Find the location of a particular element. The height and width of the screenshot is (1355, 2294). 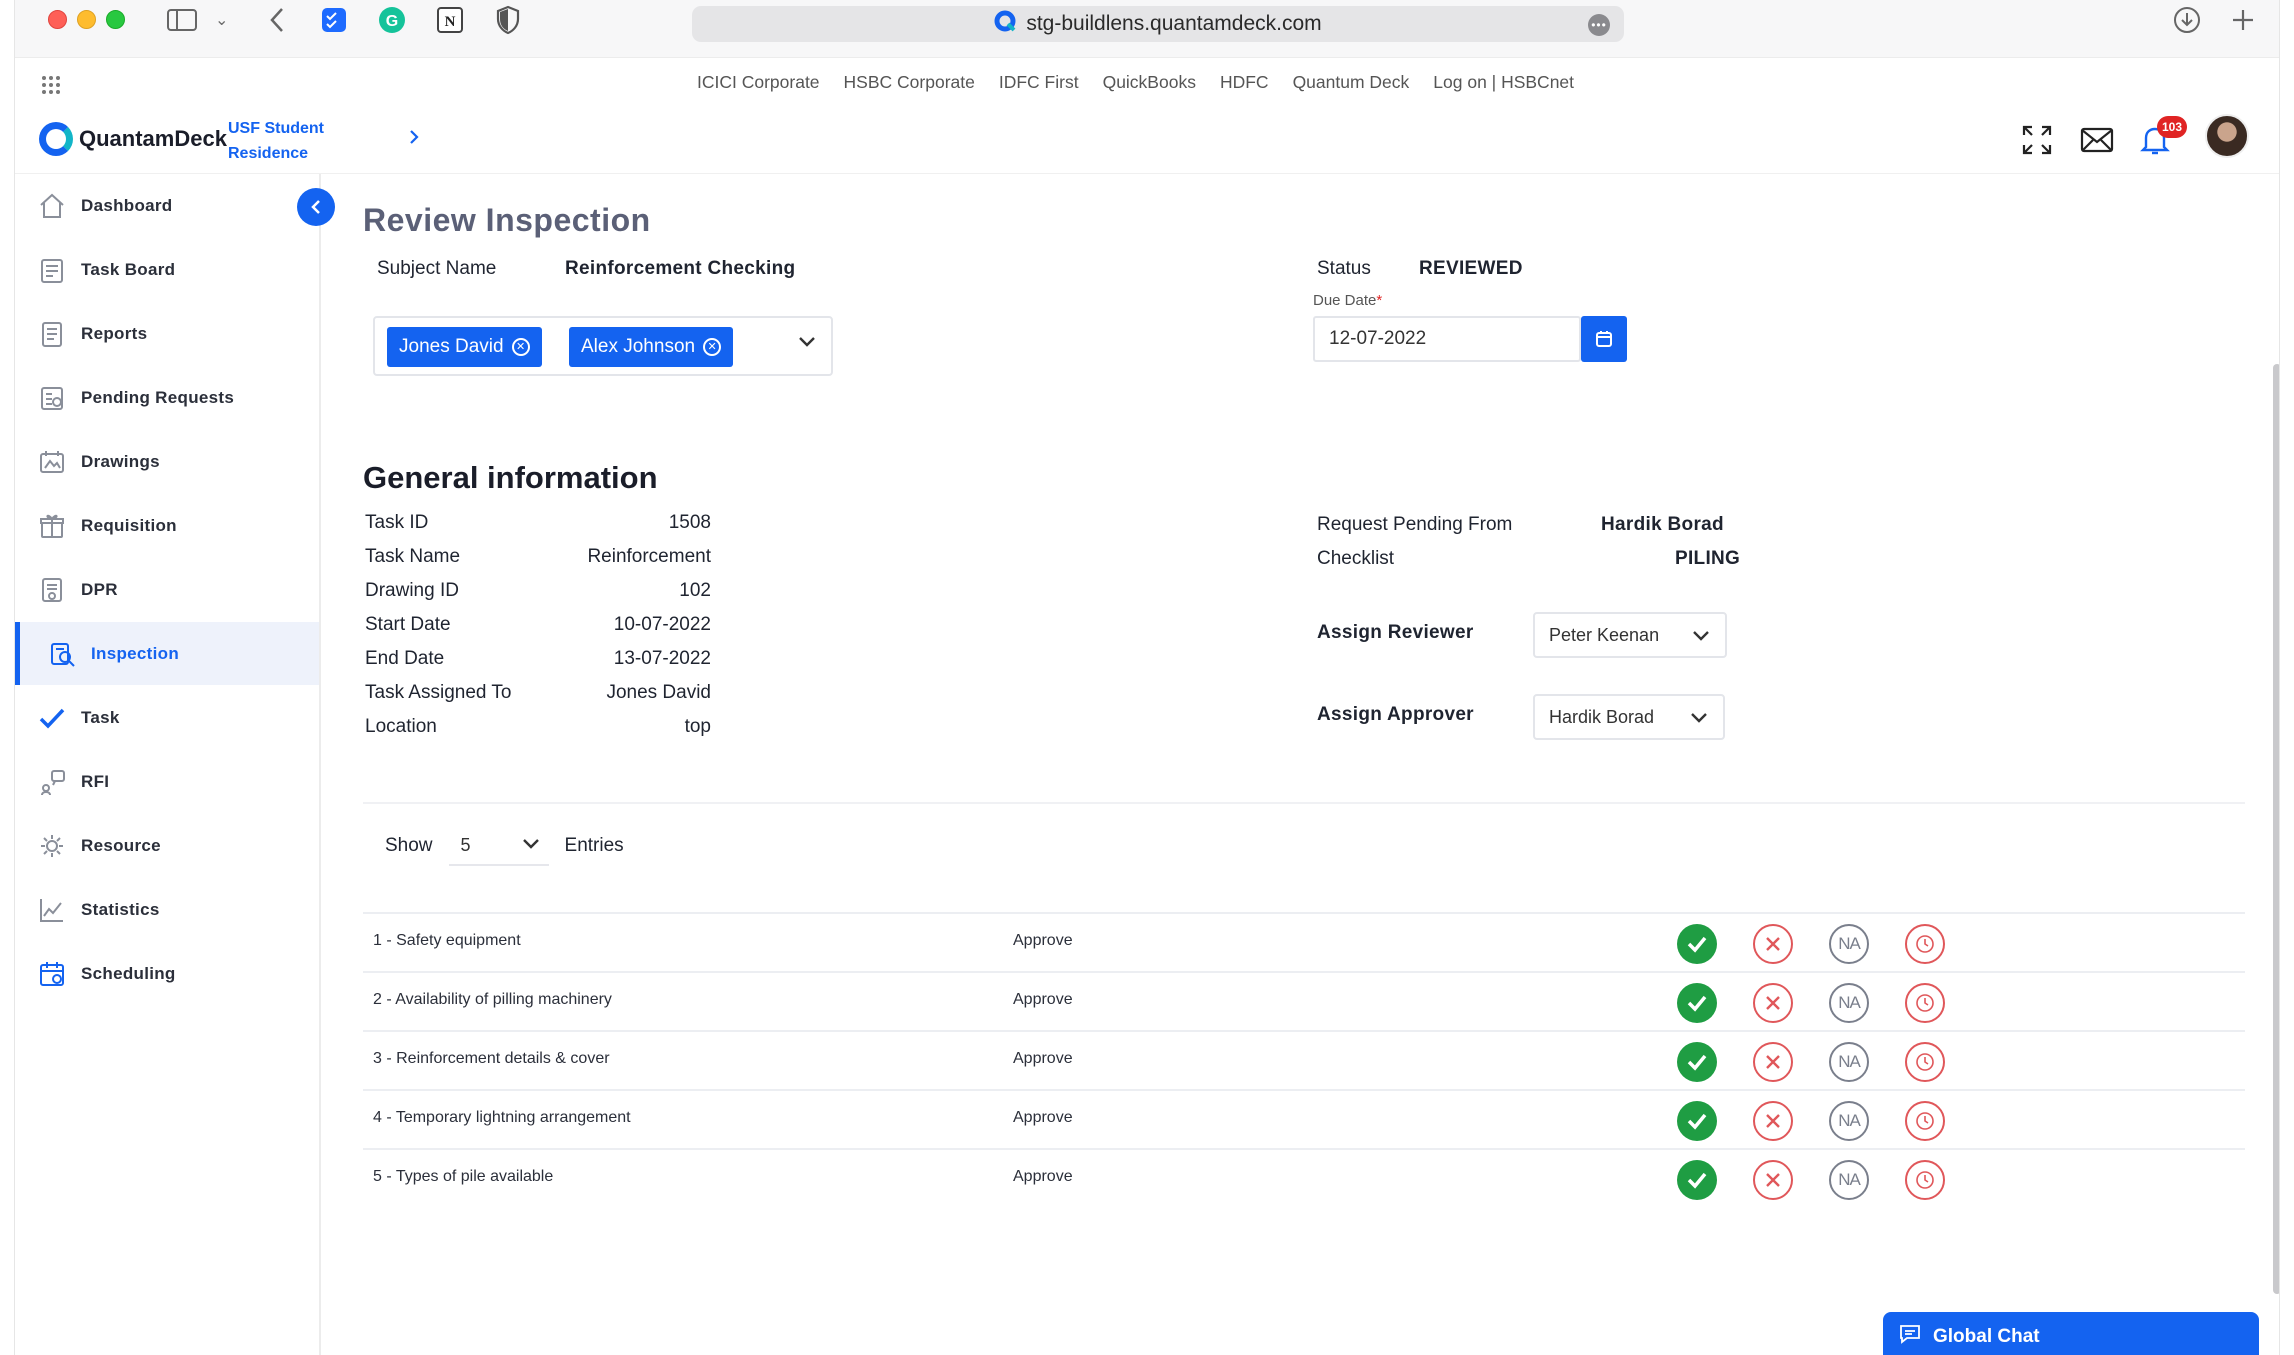

requisition-icon is located at coordinates (52, 526).